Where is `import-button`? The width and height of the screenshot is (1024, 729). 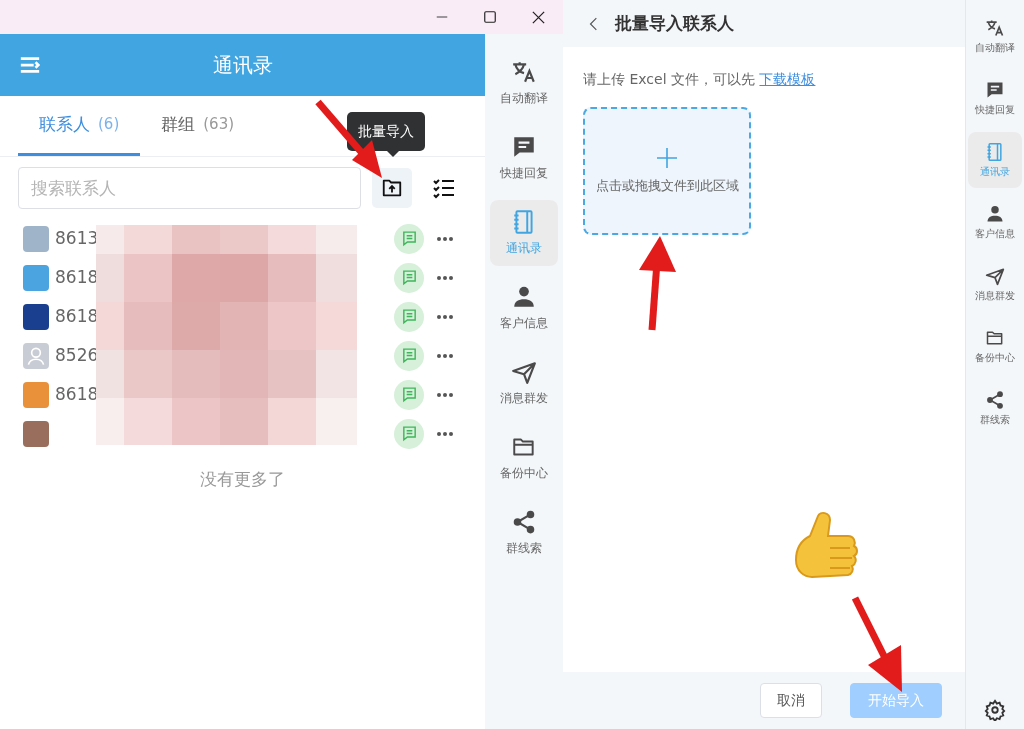 import-button is located at coordinates (392, 188).